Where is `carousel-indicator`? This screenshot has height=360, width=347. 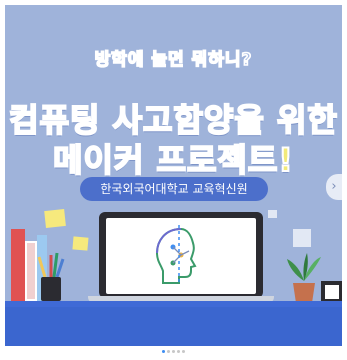
carousel-indicator is located at coordinates (173, 347).